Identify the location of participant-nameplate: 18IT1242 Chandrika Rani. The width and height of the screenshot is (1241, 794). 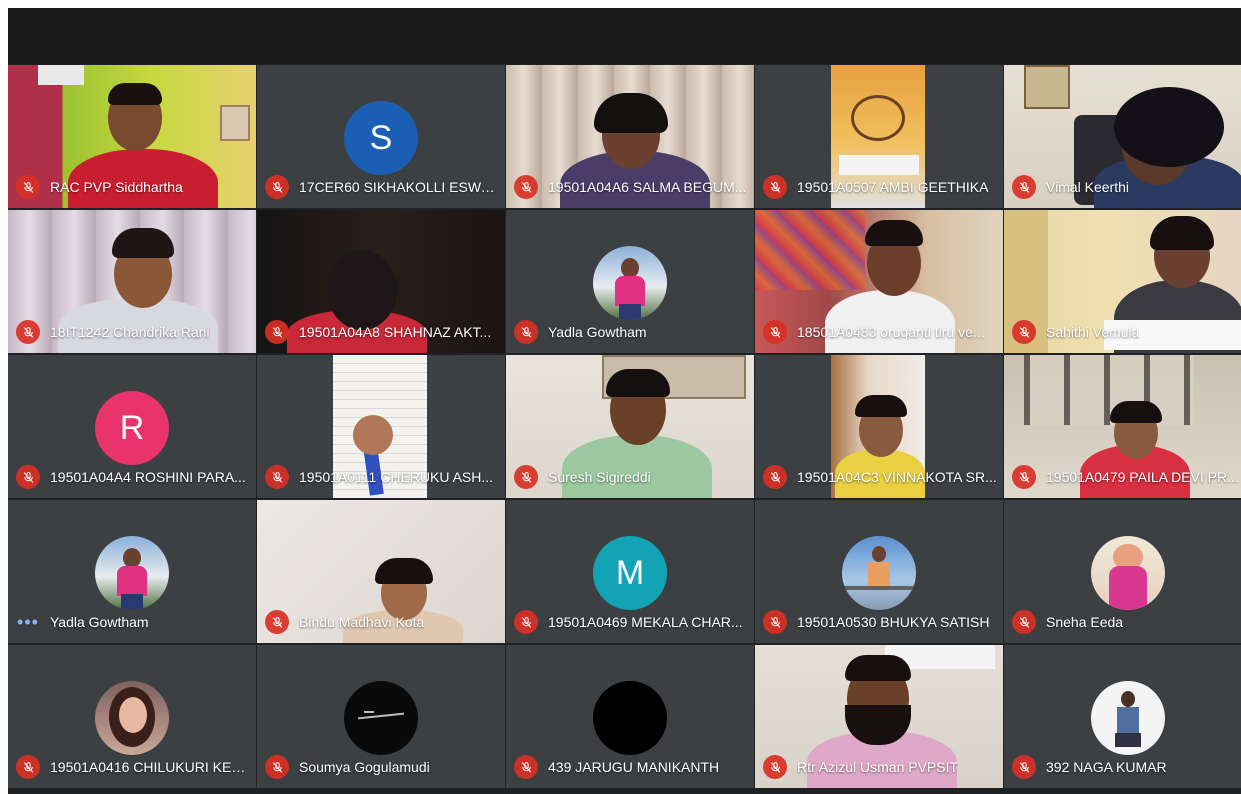
(133, 332).